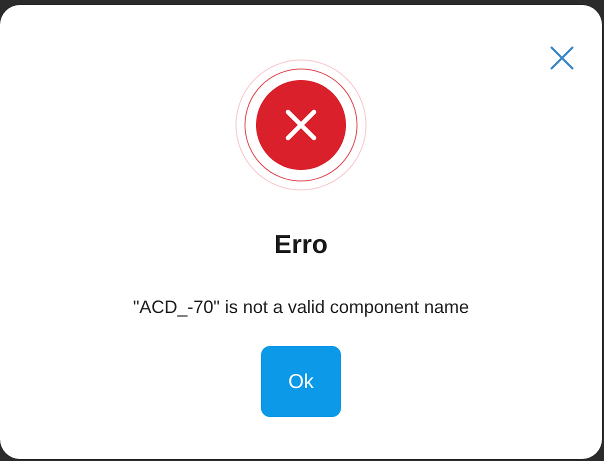  What do you see at coordinates (301, 381) in the screenshot?
I see `ok-button: Ok` at bounding box center [301, 381].